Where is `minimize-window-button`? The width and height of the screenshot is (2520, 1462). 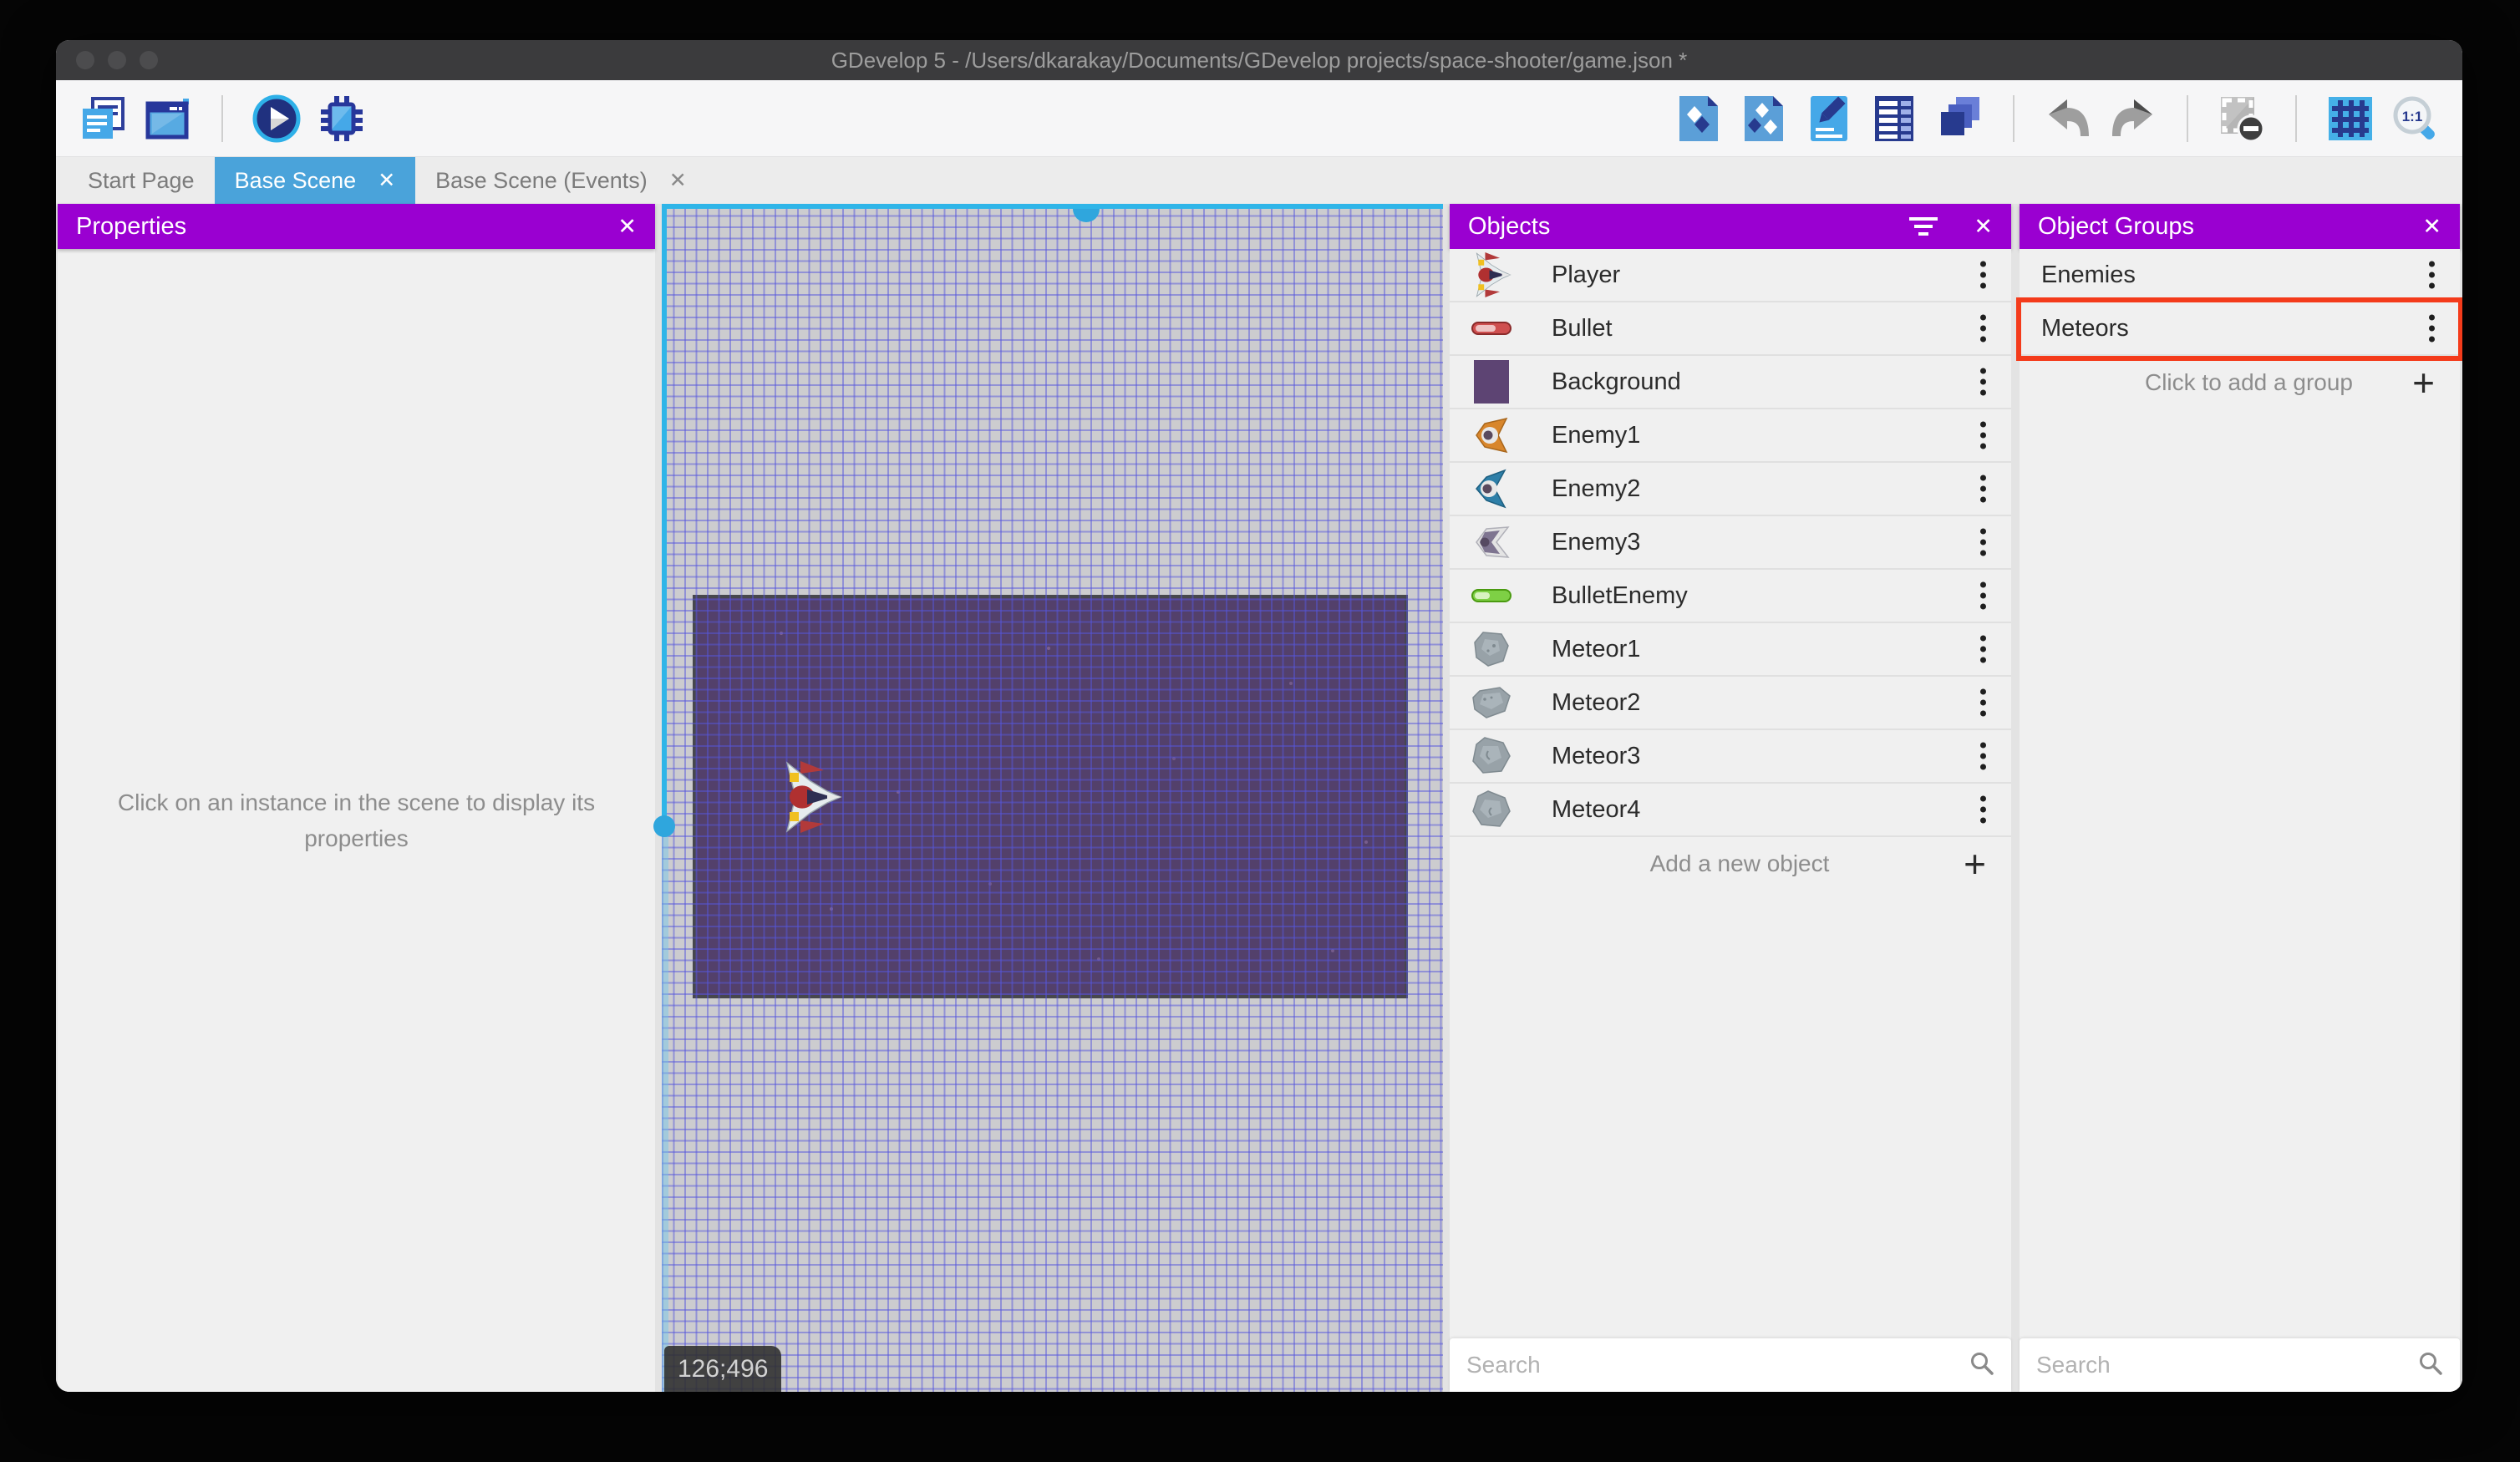 minimize-window-button is located at coordinates (117, 60).